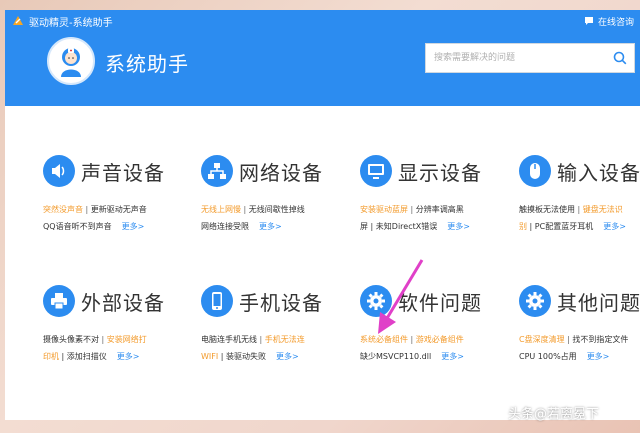 The width and height of the screenshot is (640, 433). I want to click on category-header: 网络设备, so click(278, 171).